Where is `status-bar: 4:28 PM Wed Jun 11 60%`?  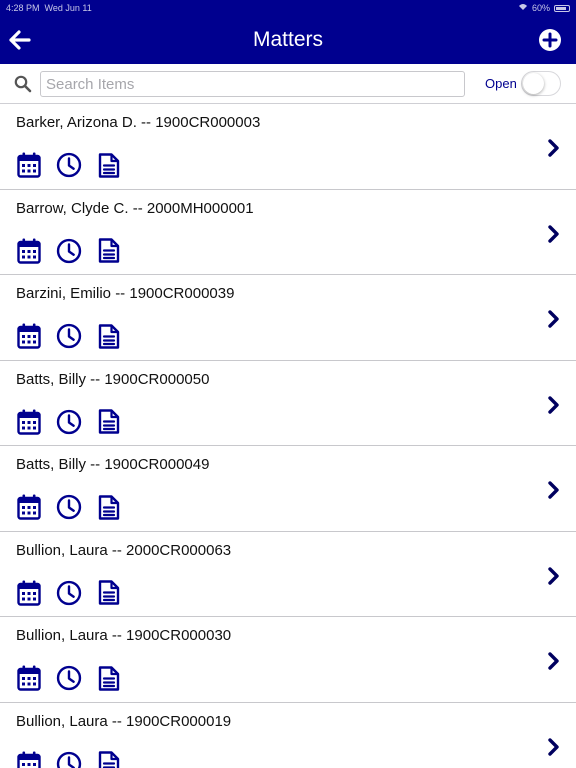 status-bar: 4:28 PM Wed Jun 11 60% is located at coordinates (288, 8).